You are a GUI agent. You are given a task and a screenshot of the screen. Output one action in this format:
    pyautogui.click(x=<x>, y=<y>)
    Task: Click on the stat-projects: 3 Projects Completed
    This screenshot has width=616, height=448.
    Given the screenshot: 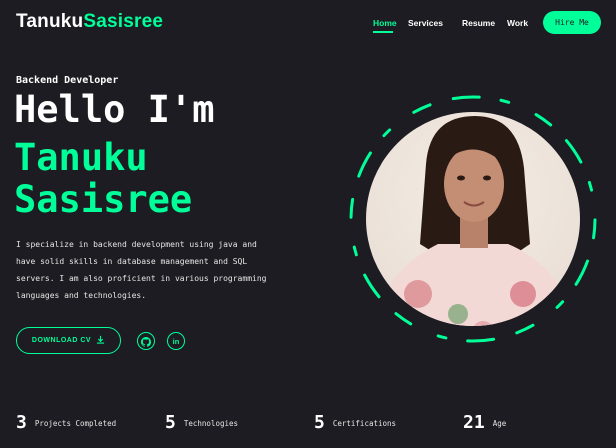 What is the action you would take?
    pyautogui.click(x=66, y=423)
    